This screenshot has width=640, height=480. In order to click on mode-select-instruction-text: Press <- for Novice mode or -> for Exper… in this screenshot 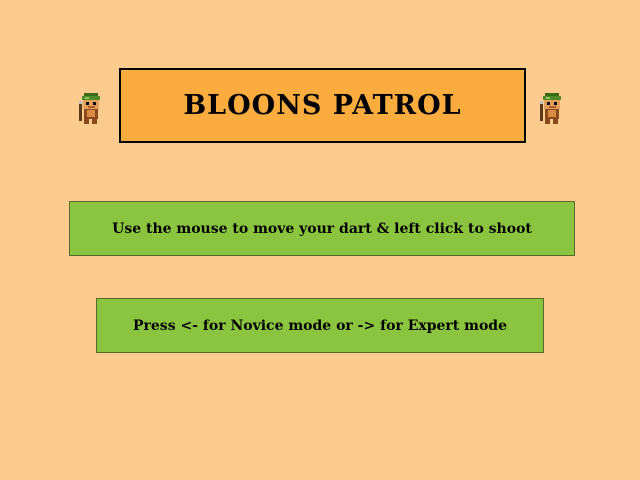, I will do `click(320, 325)`.